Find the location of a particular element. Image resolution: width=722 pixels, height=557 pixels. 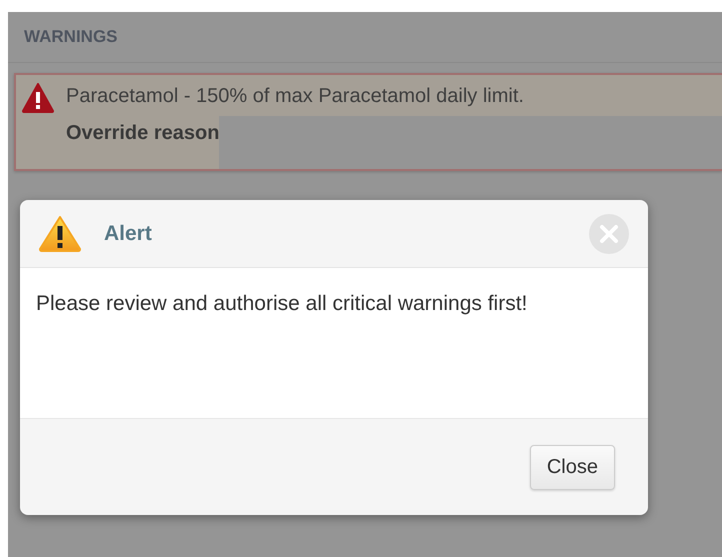

dialog-title: Alert is located at coordinates (128, 234).